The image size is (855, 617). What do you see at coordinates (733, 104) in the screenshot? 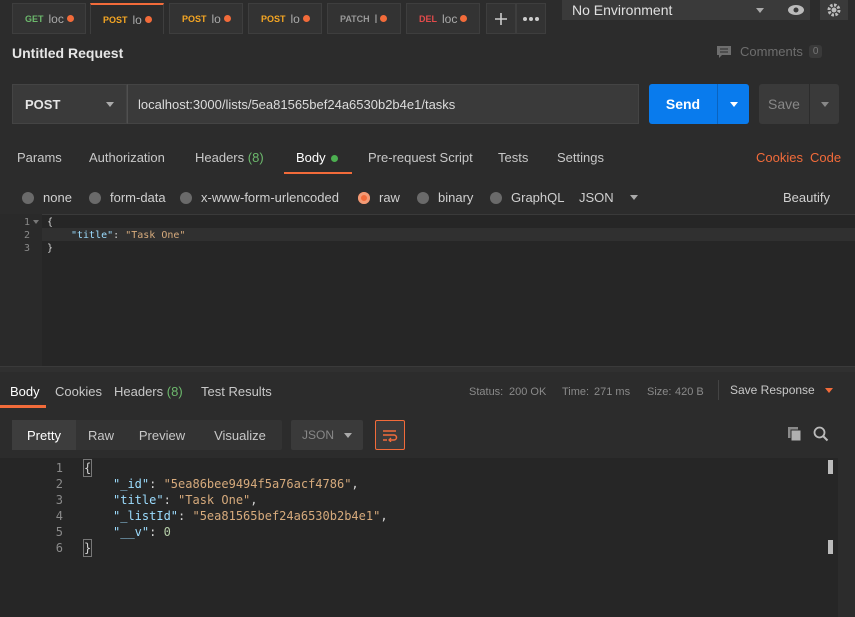
I see `send-options-button` at bounding box center [733, 104].